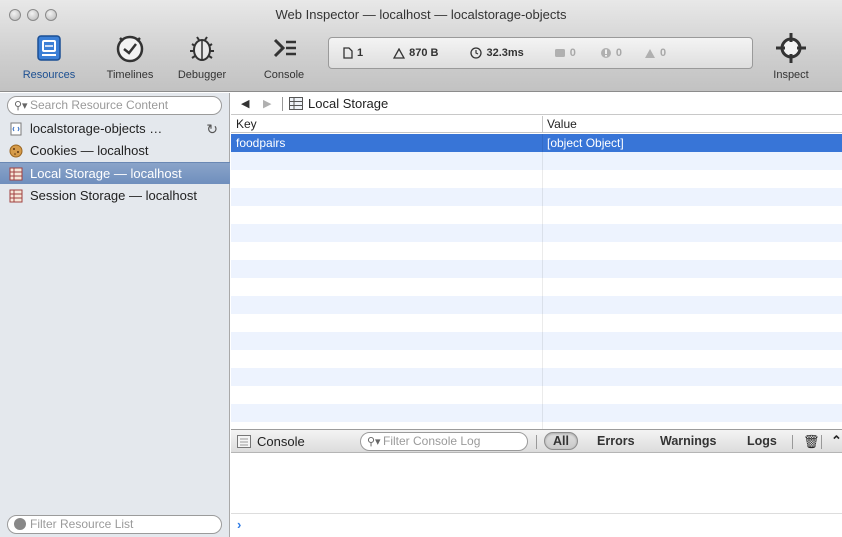 The height and width of the screenshot is (537, 842). I want to click on tab-timelines-label: Timelines, so click(130, 75).